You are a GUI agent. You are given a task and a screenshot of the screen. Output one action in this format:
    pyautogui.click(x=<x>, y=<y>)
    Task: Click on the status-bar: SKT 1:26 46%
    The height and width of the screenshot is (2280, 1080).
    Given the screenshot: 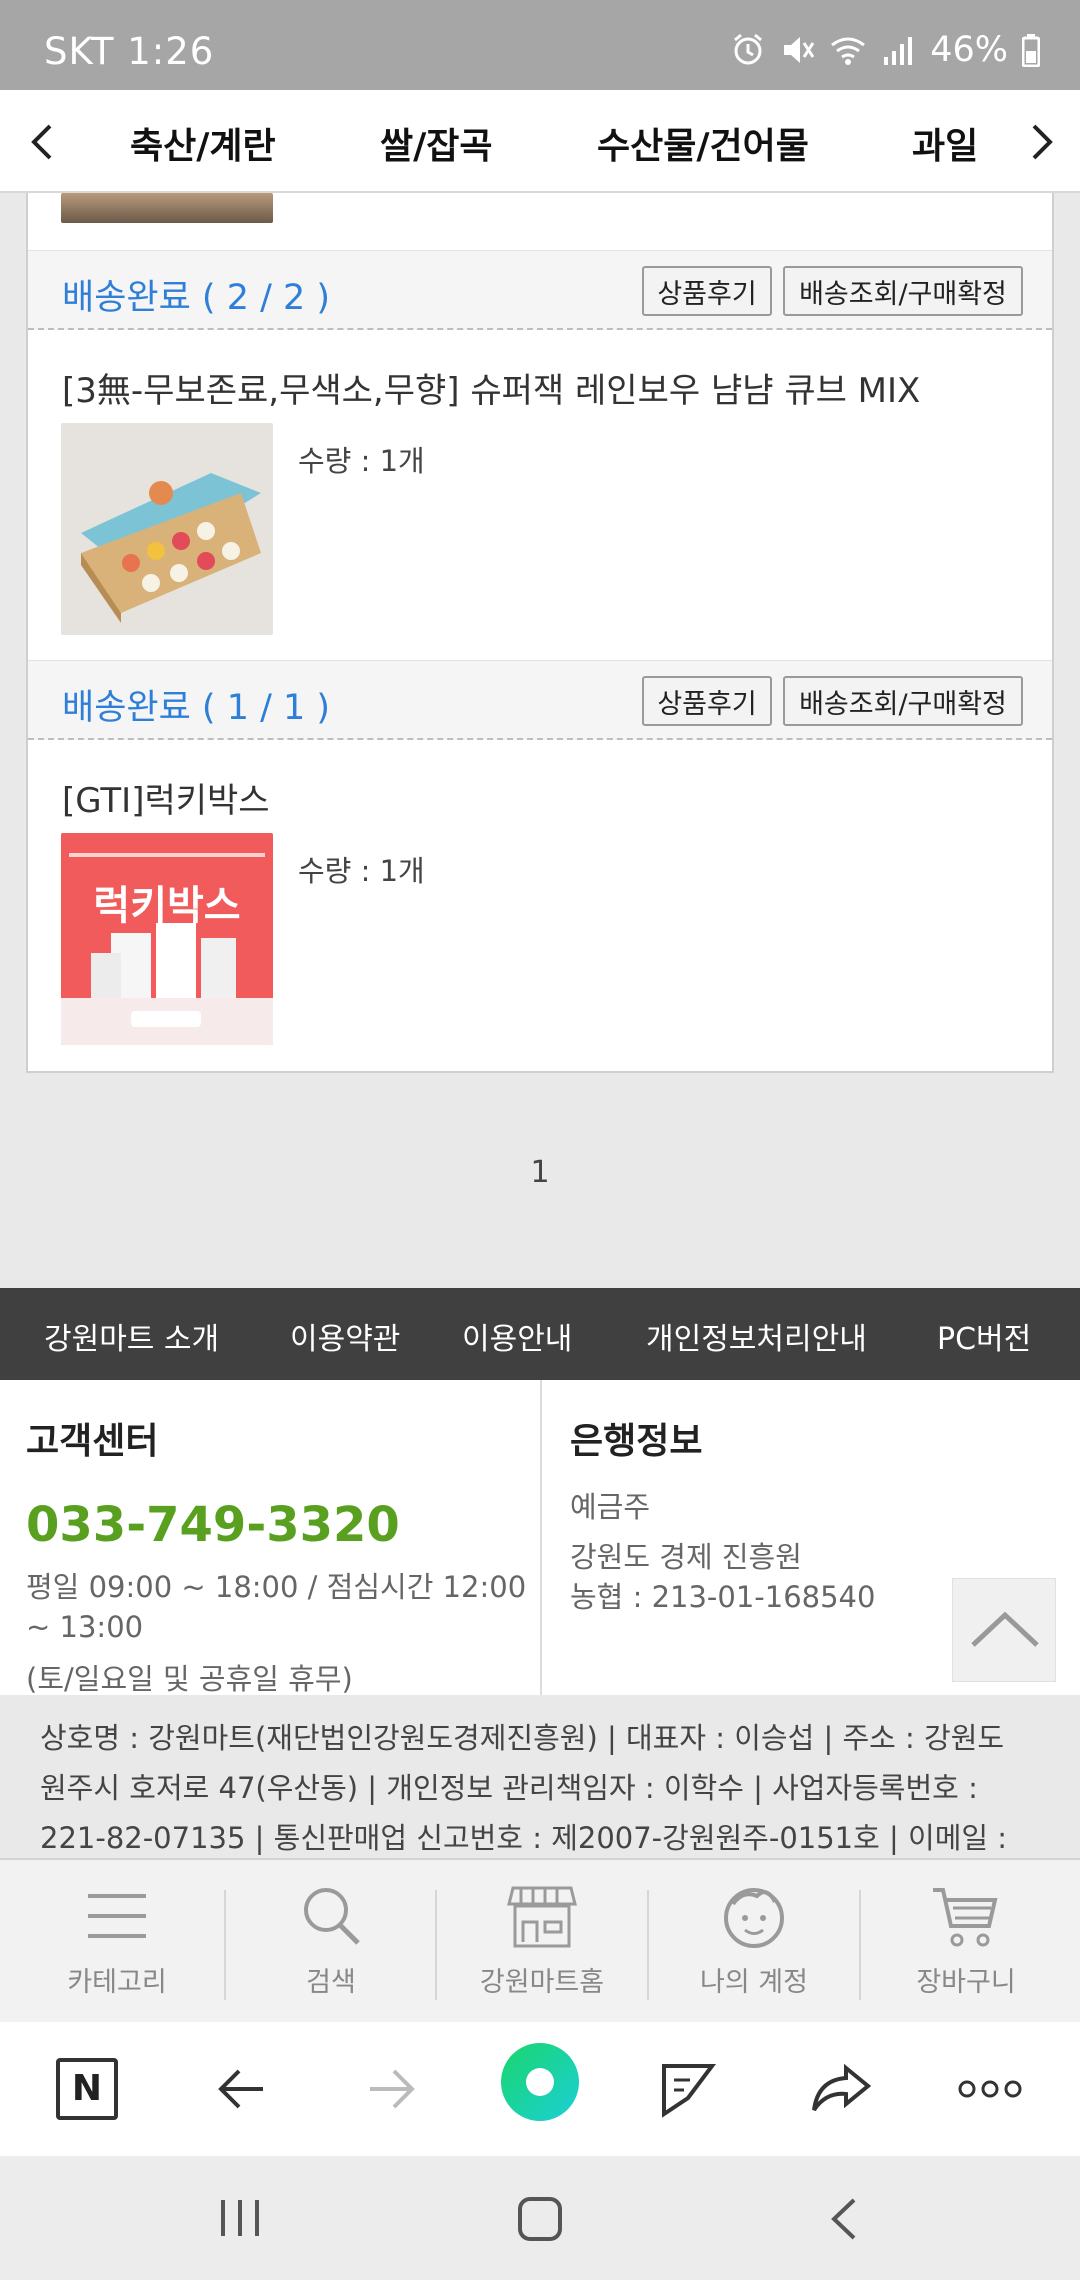 What is the action you would take?
    pyautogui.click(x=540, y=45)
    